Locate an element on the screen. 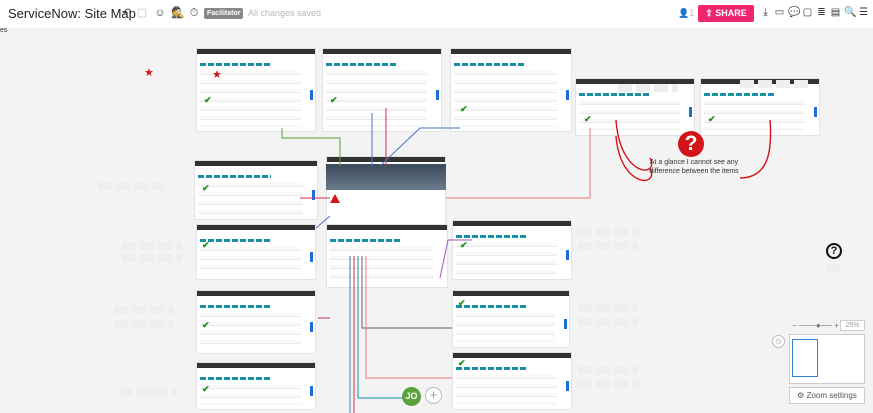 The image size is (873, 413). notes-icon: ▤ is located at coordinates (835, 12).